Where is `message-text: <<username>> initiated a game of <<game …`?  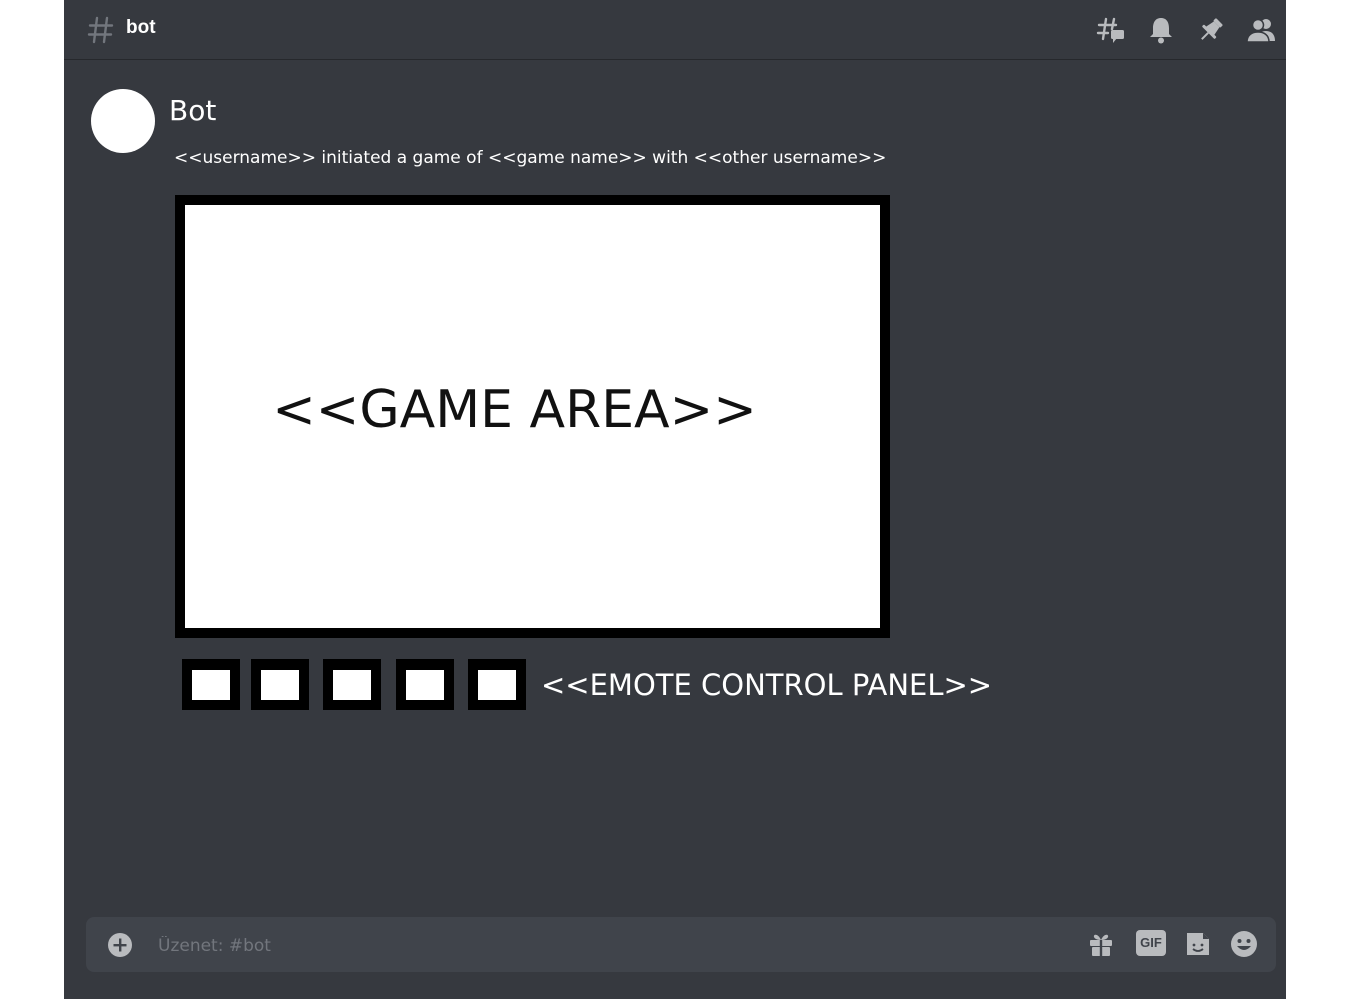 message-text: <<username>> initiated a game of <<game … is located at coordinates (530, 158).